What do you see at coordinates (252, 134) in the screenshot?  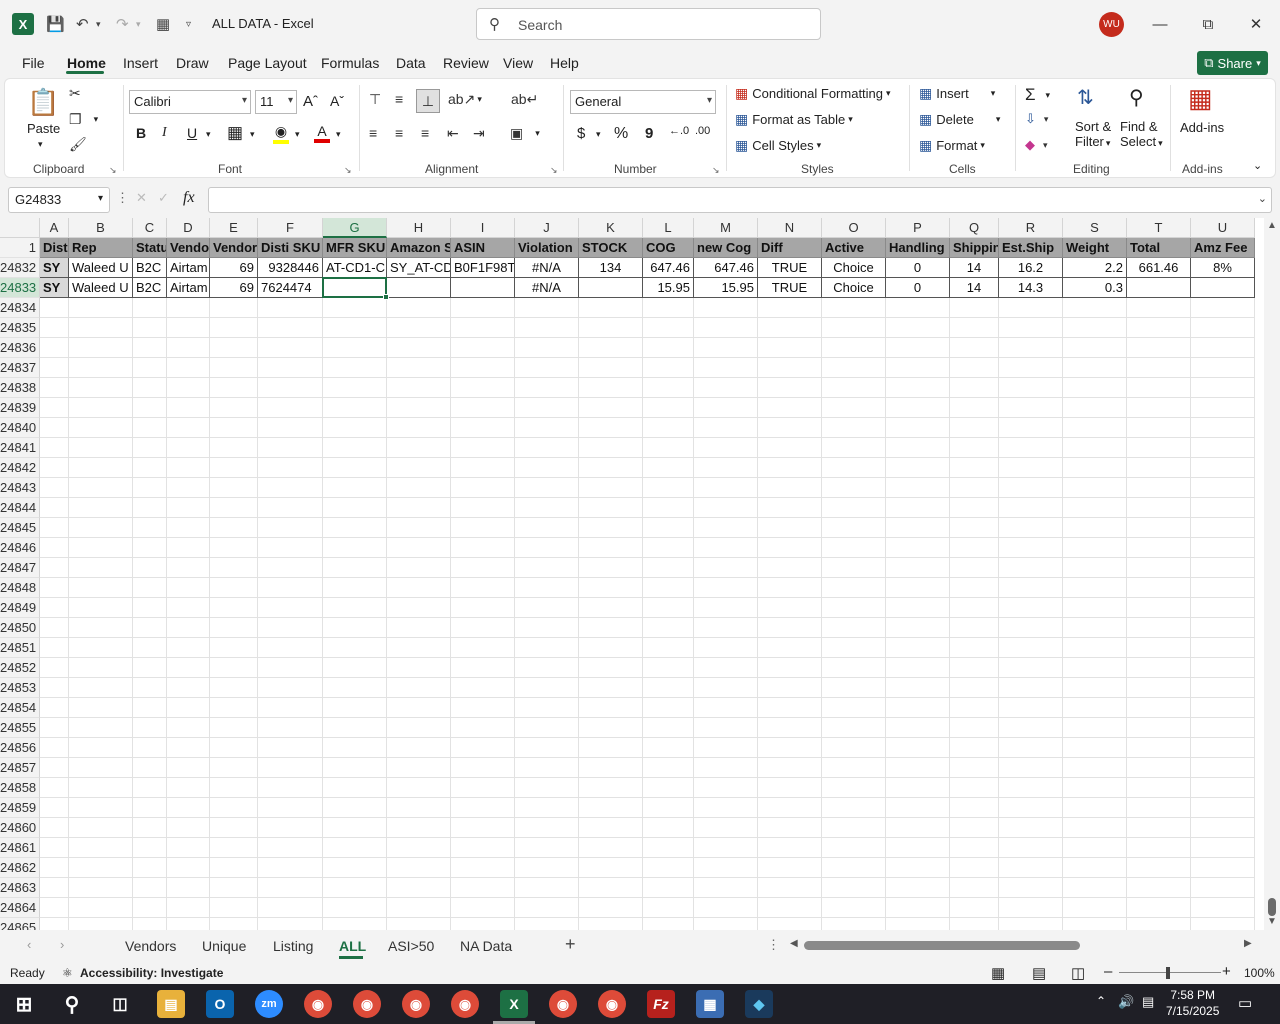 I see `borders-dropdown-icon: ▾` at bounding box center [252, 134].